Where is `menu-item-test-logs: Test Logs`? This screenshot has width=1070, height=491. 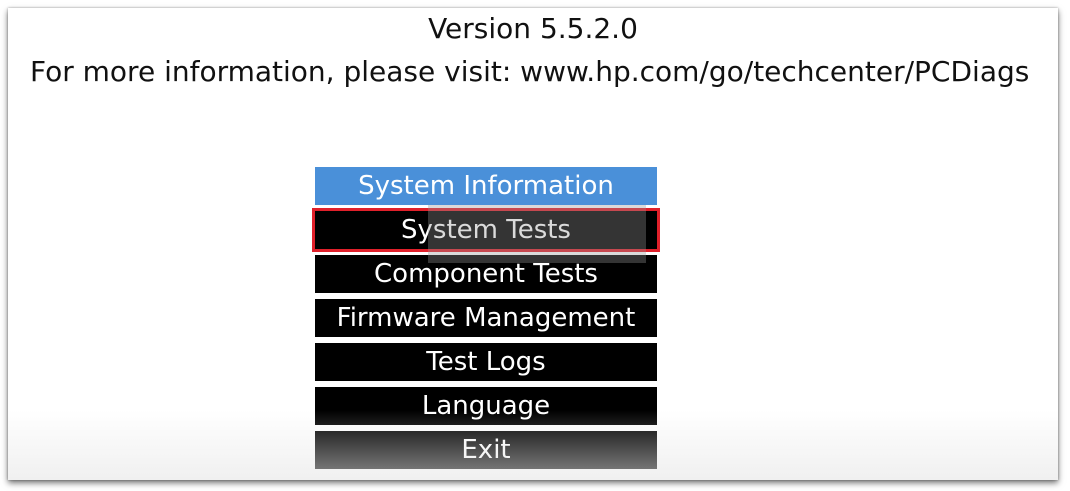
menu-item-test-logs: Test Logs is located at coordinates (486, 362).